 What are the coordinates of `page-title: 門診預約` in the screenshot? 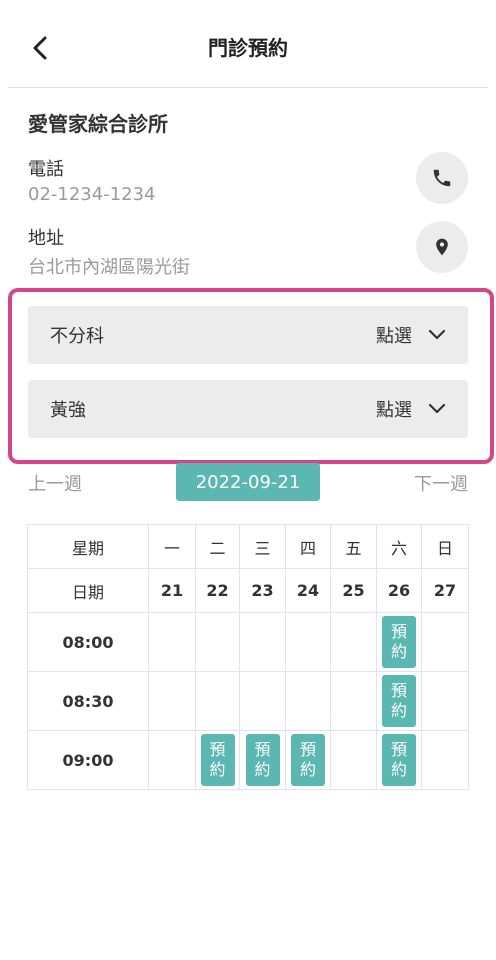 It's located at (248, 48).